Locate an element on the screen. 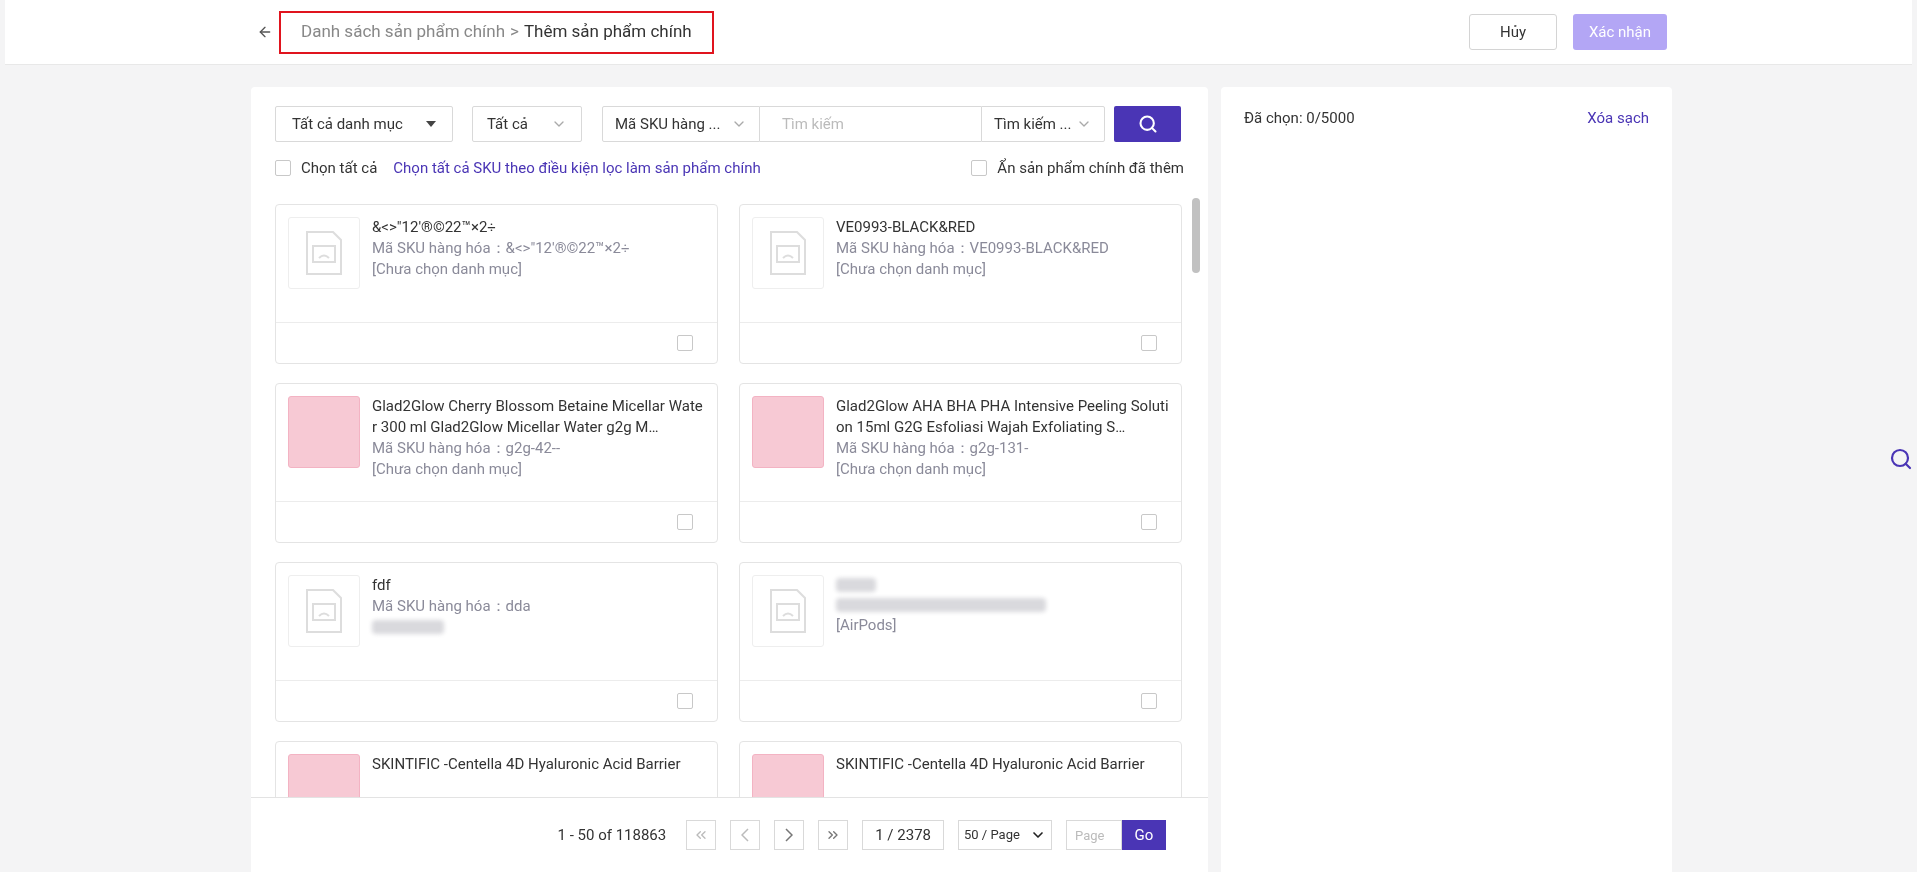 The height and width of the screenshot is (872, 1917). clear-all-link: Xóa sạch is located at coordinates (1618, 118).